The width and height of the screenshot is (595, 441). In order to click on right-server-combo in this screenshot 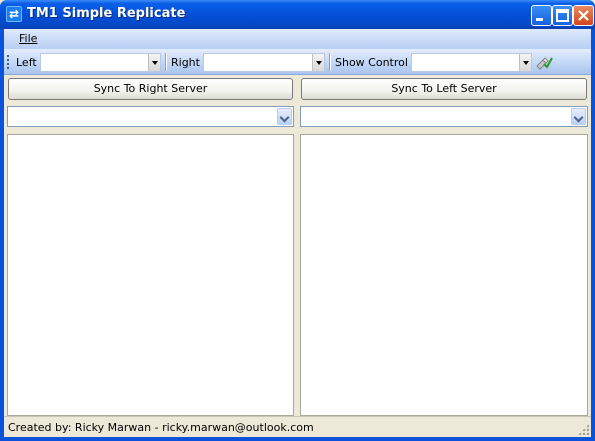, I will do `click(264, 62)`.